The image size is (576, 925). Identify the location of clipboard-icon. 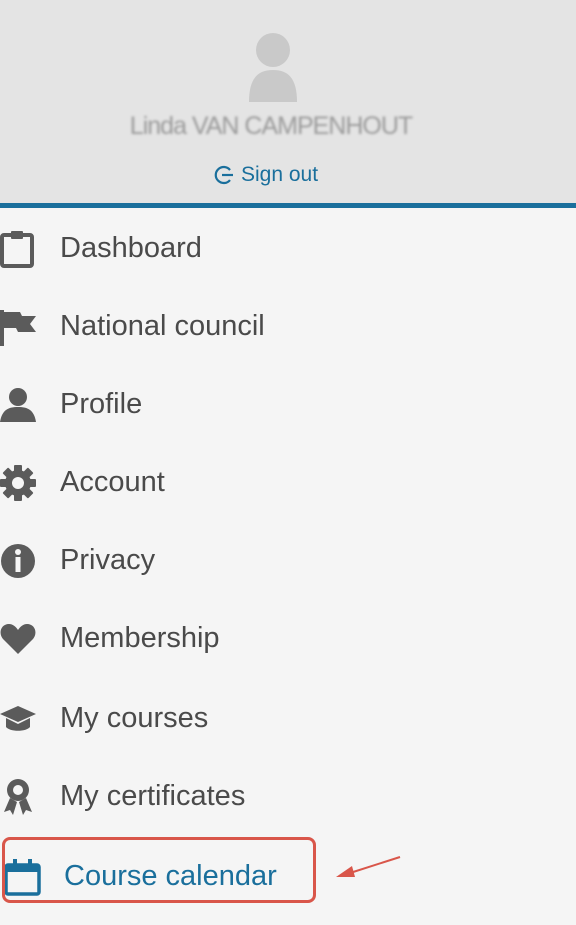
(17, 249).